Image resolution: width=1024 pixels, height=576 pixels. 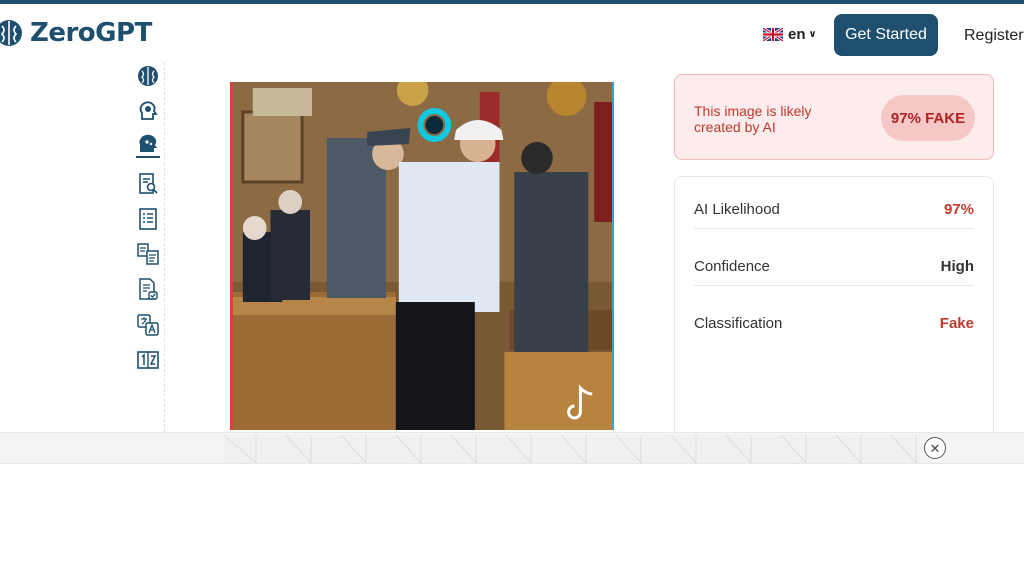 I want to click on head-gear-icon, so click(x=148, y=111).